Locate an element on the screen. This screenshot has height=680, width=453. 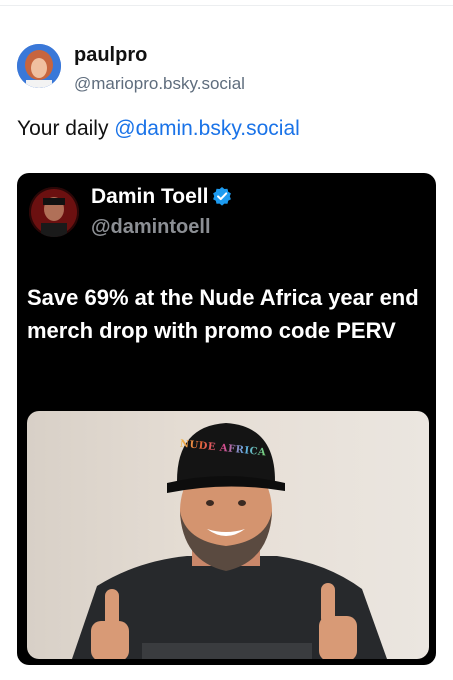
post-text-prefix: Your daily is located at coordinates (66, 128).